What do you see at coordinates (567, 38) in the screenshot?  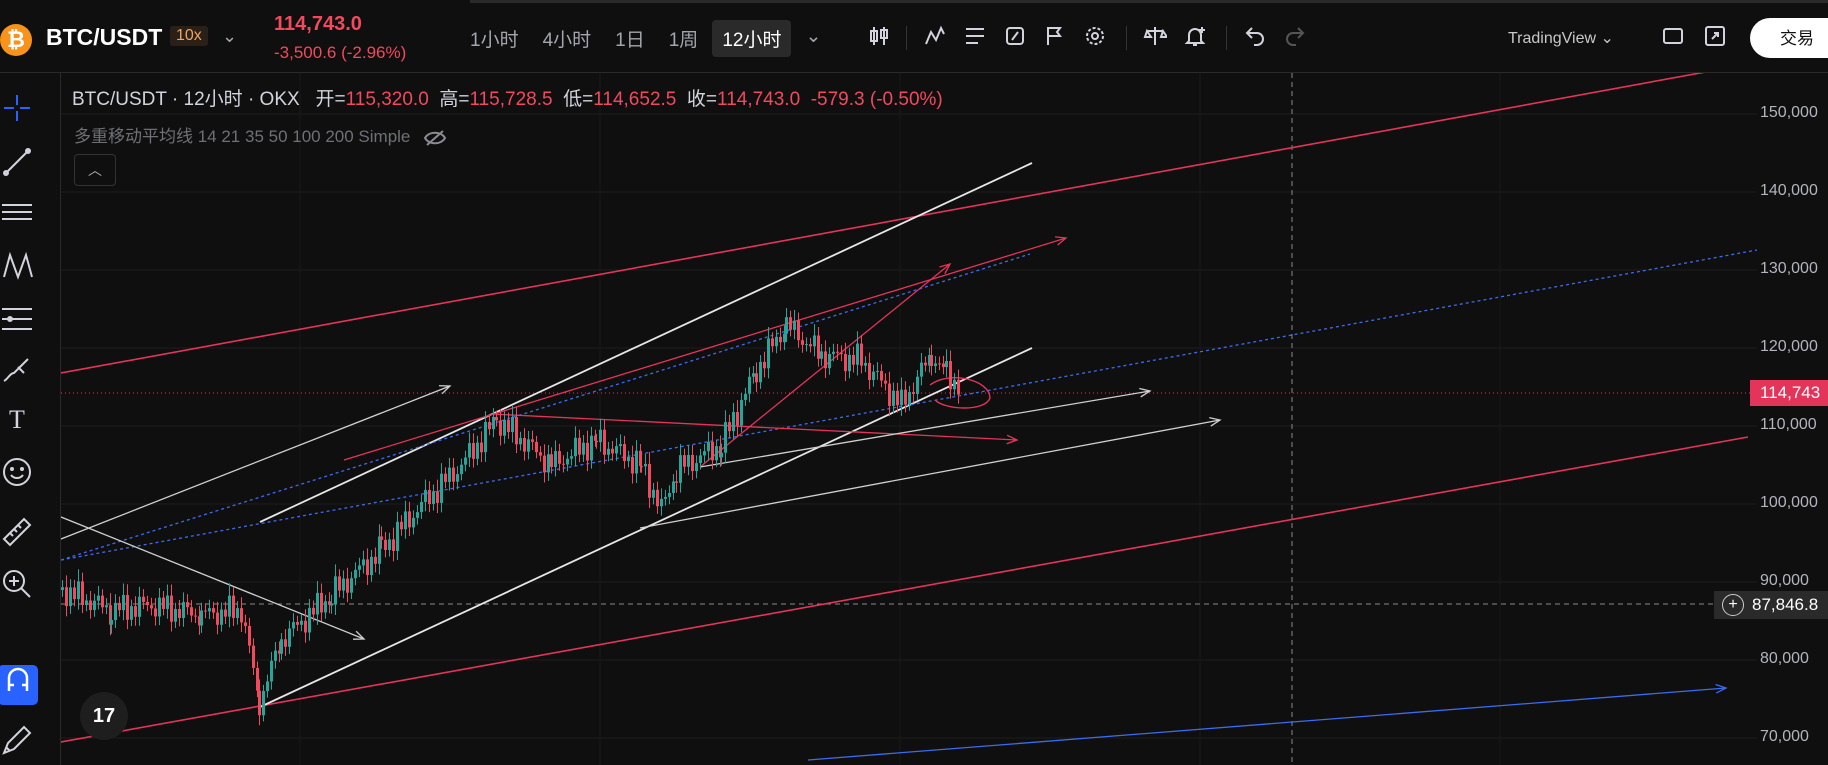 I see `interval-4h: 4小时` at bounding box center [567, 38].